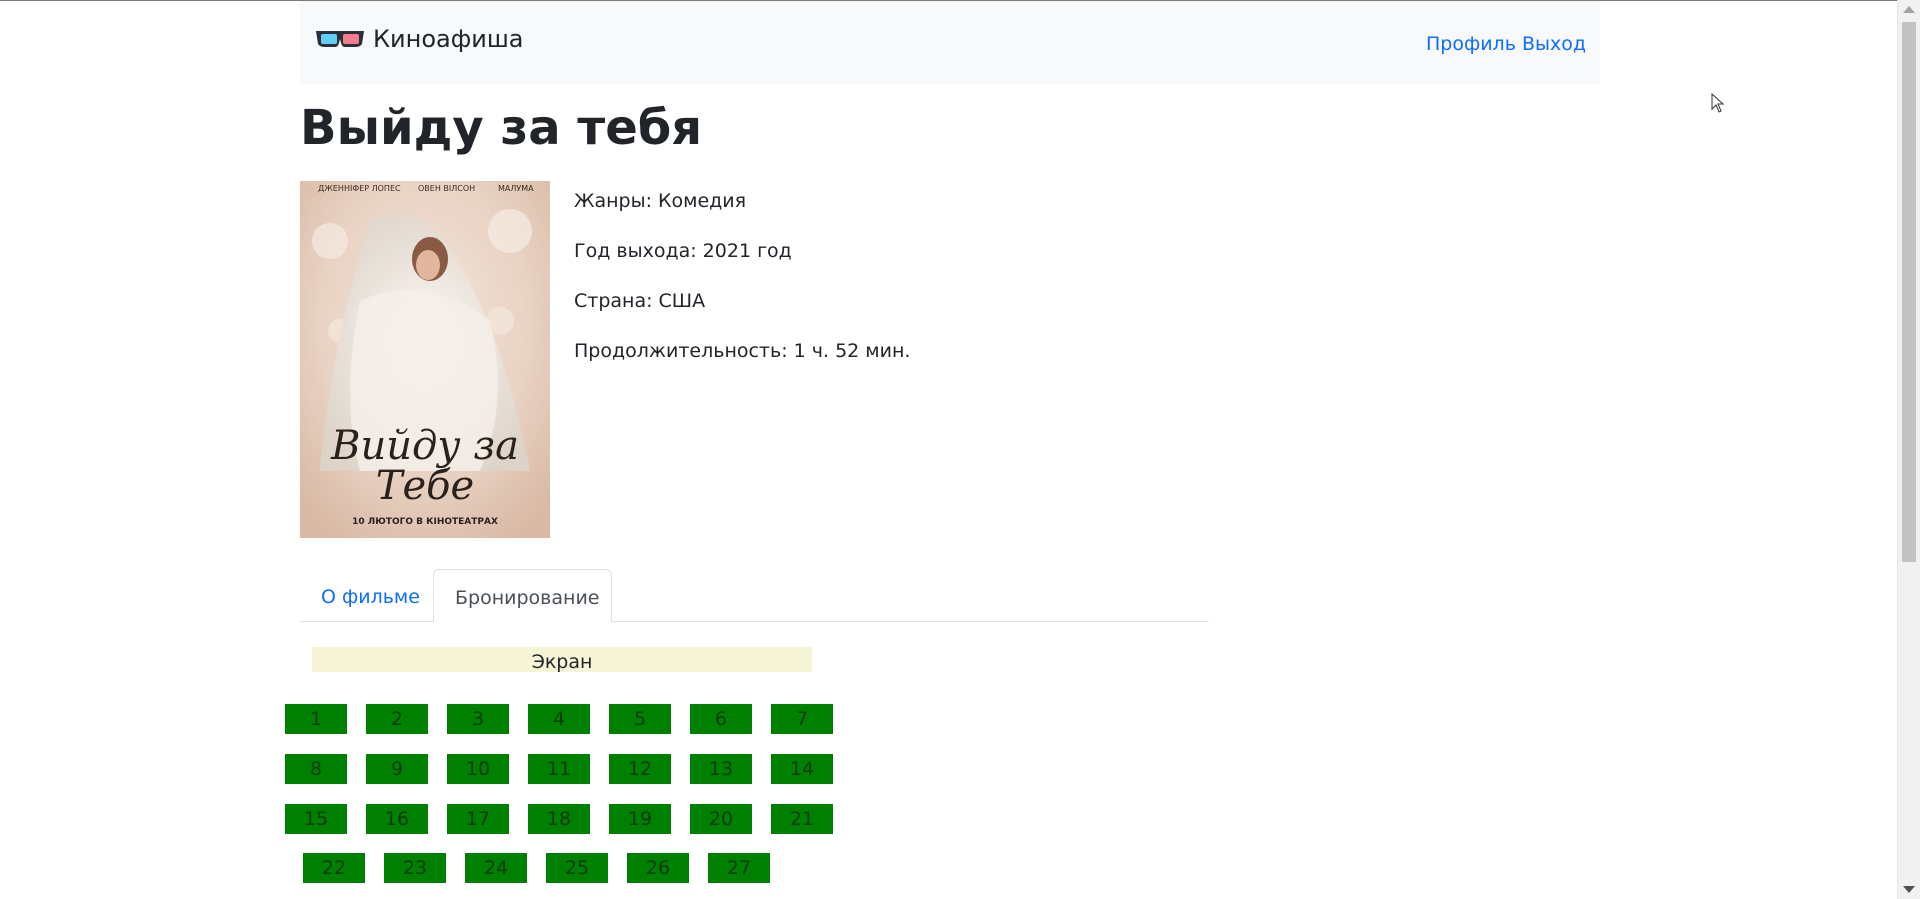  Describe the element at coordinates (754, 595) in the screenshot. I see `tabs: О фильме Бронирование` at that location.